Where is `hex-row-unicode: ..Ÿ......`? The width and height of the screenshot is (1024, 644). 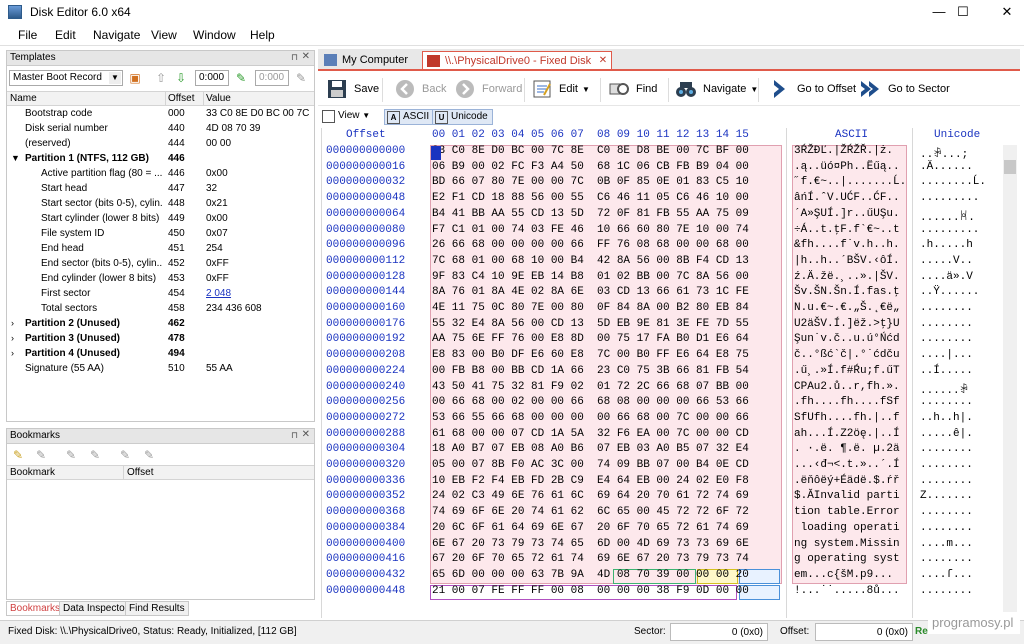 hex-row-unicode: ..Ÿ...... is located at coordinates (949, 294).